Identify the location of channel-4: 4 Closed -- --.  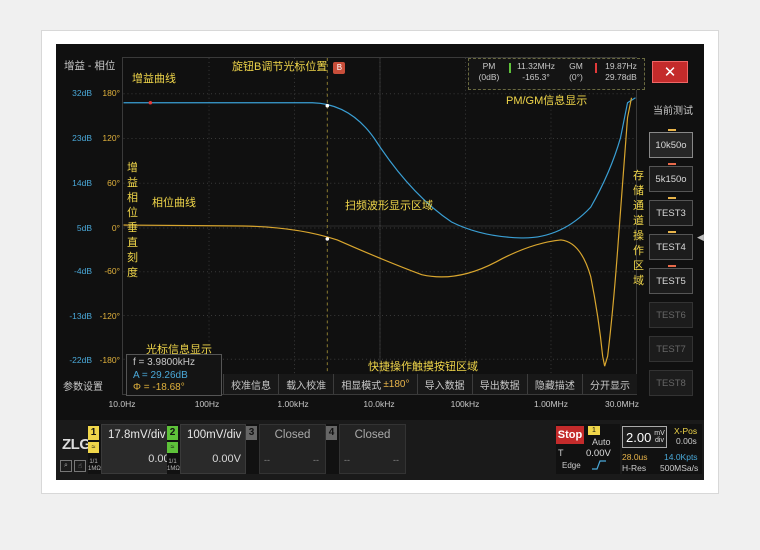
(366, 449).